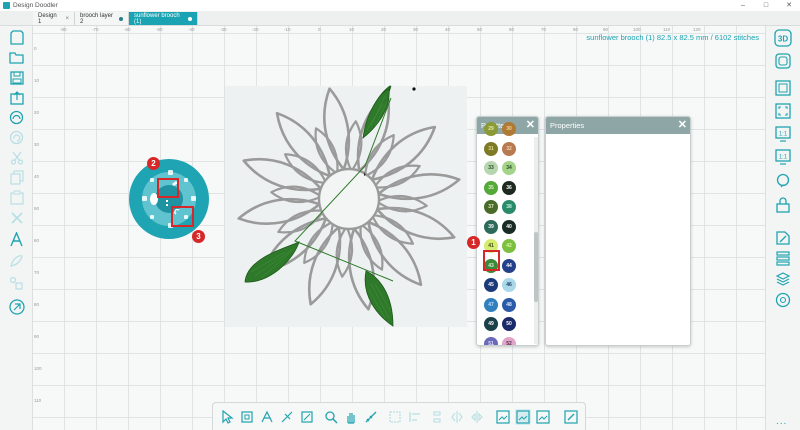  Describe the element at coordinates (571, 417) in the screenshot. I see `draw-icon` at that location.